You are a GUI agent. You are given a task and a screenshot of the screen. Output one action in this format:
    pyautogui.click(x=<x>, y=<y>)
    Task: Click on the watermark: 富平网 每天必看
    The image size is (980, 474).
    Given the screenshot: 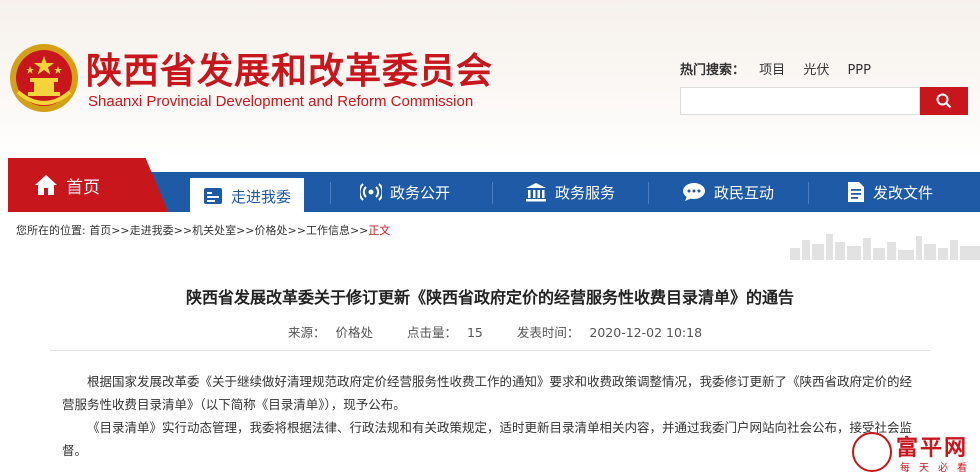 What is the action you would take?
    pyautogui.click(x=915, y=453)
    